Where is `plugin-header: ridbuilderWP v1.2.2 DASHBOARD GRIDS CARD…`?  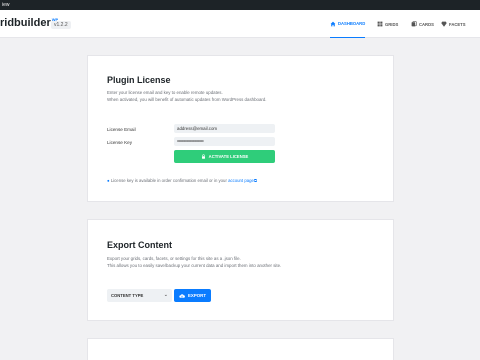
plugin-header: ridbuilderWP v1.2.2 DASHBOARD GRIDS CARD… is located at coordinates (240, 24).